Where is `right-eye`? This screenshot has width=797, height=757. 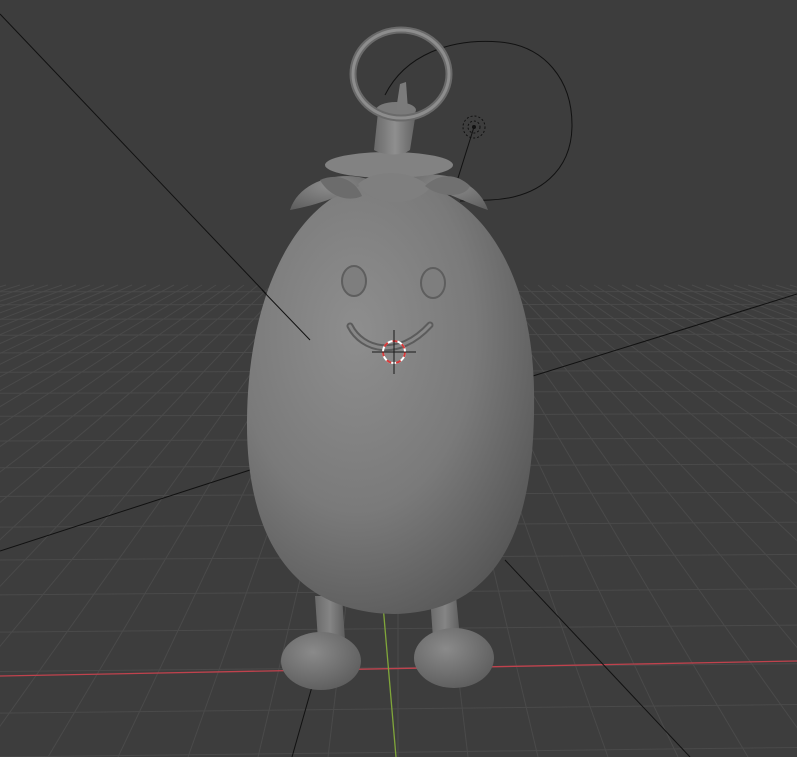
right-eye is located at coordinates (433, 283).